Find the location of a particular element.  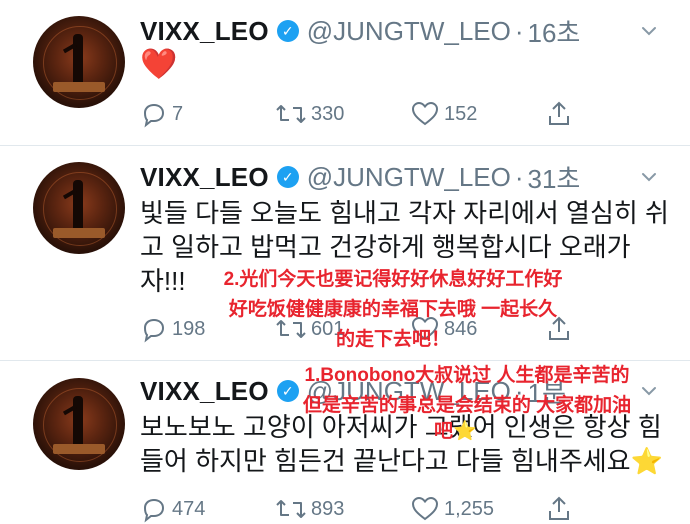

tweet-actions: 7 330 152 is located at coordinates (360, 114).